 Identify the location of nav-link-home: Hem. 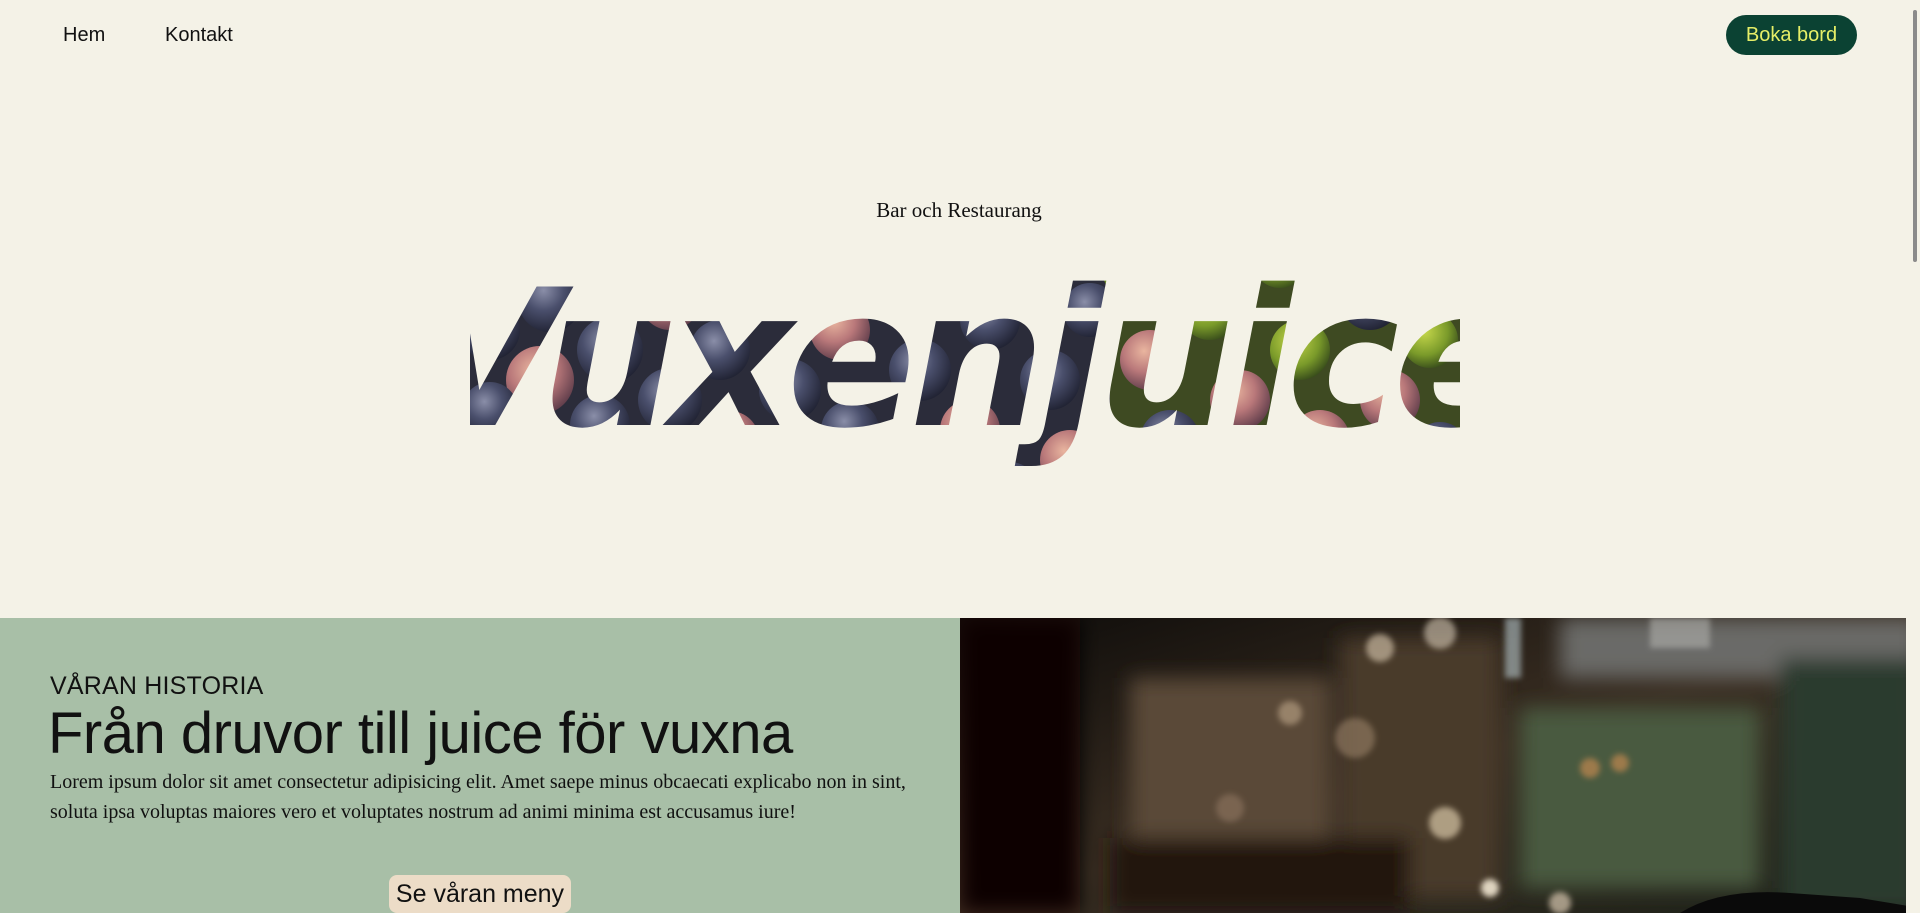
(84, 35).